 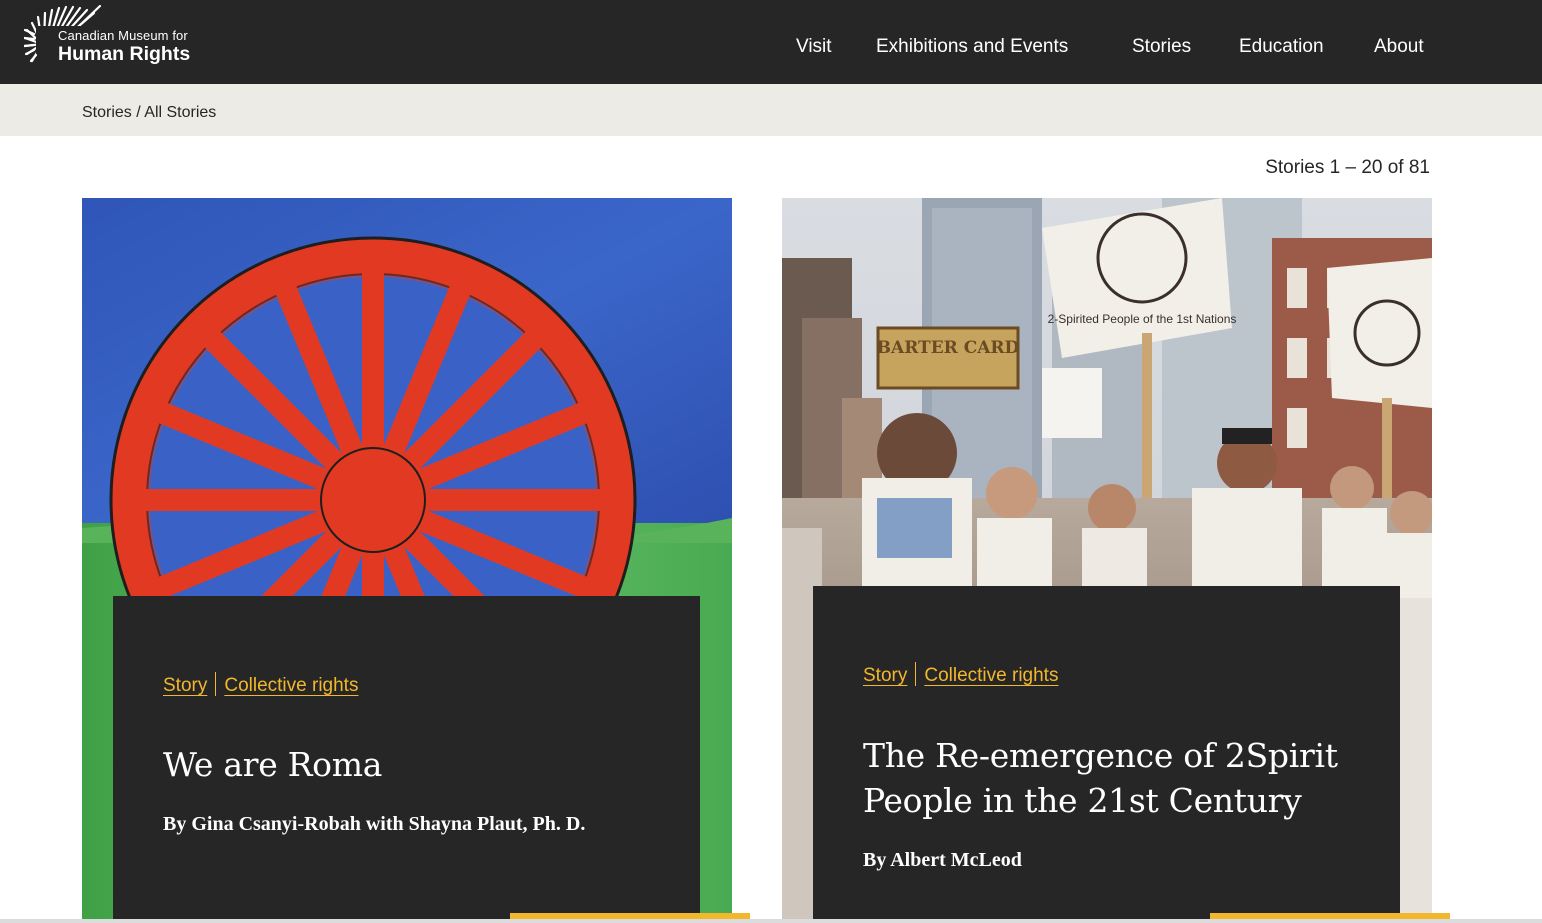 What do you see at coordinates (1347, 167) in the screenshot?
I see `results-count: Stories 1 – 20 of 81` at bounding box center [1347, 167].